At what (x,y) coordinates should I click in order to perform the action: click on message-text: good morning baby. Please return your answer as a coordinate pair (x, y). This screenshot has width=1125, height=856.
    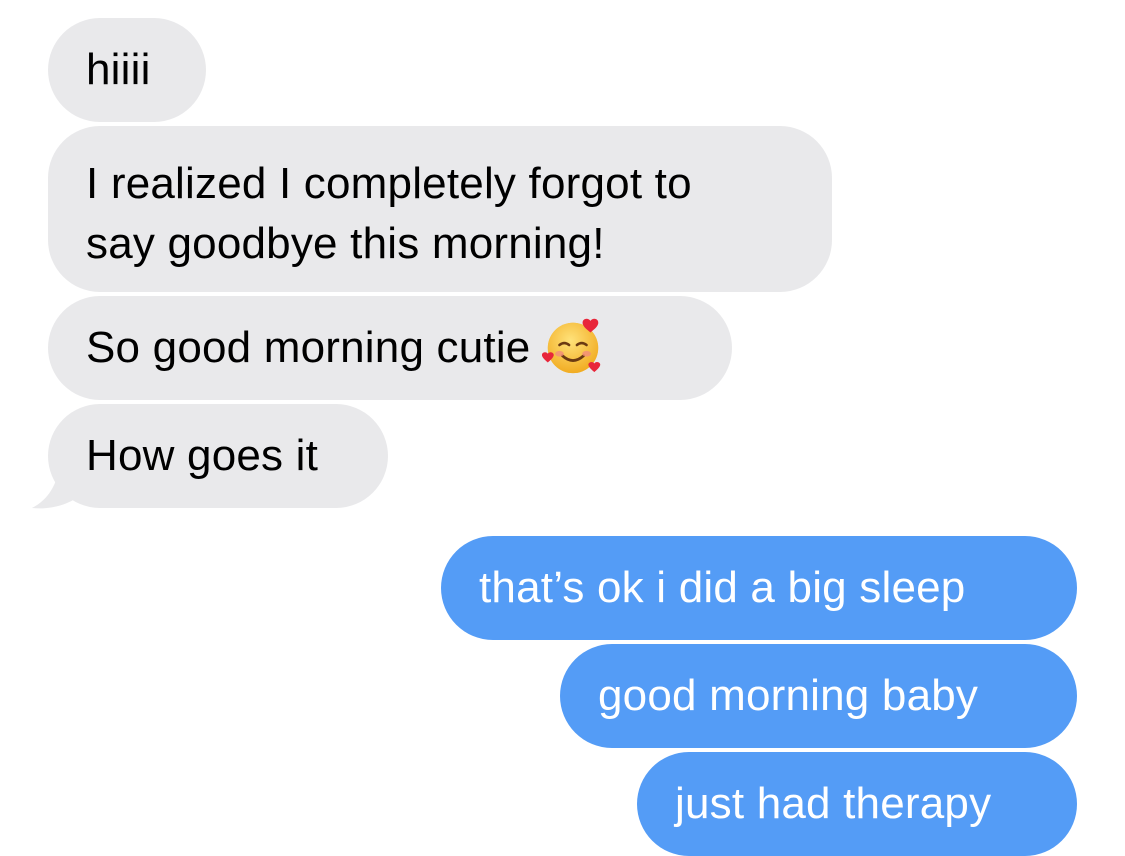
    Looking at the image, I should click on (788, 695).